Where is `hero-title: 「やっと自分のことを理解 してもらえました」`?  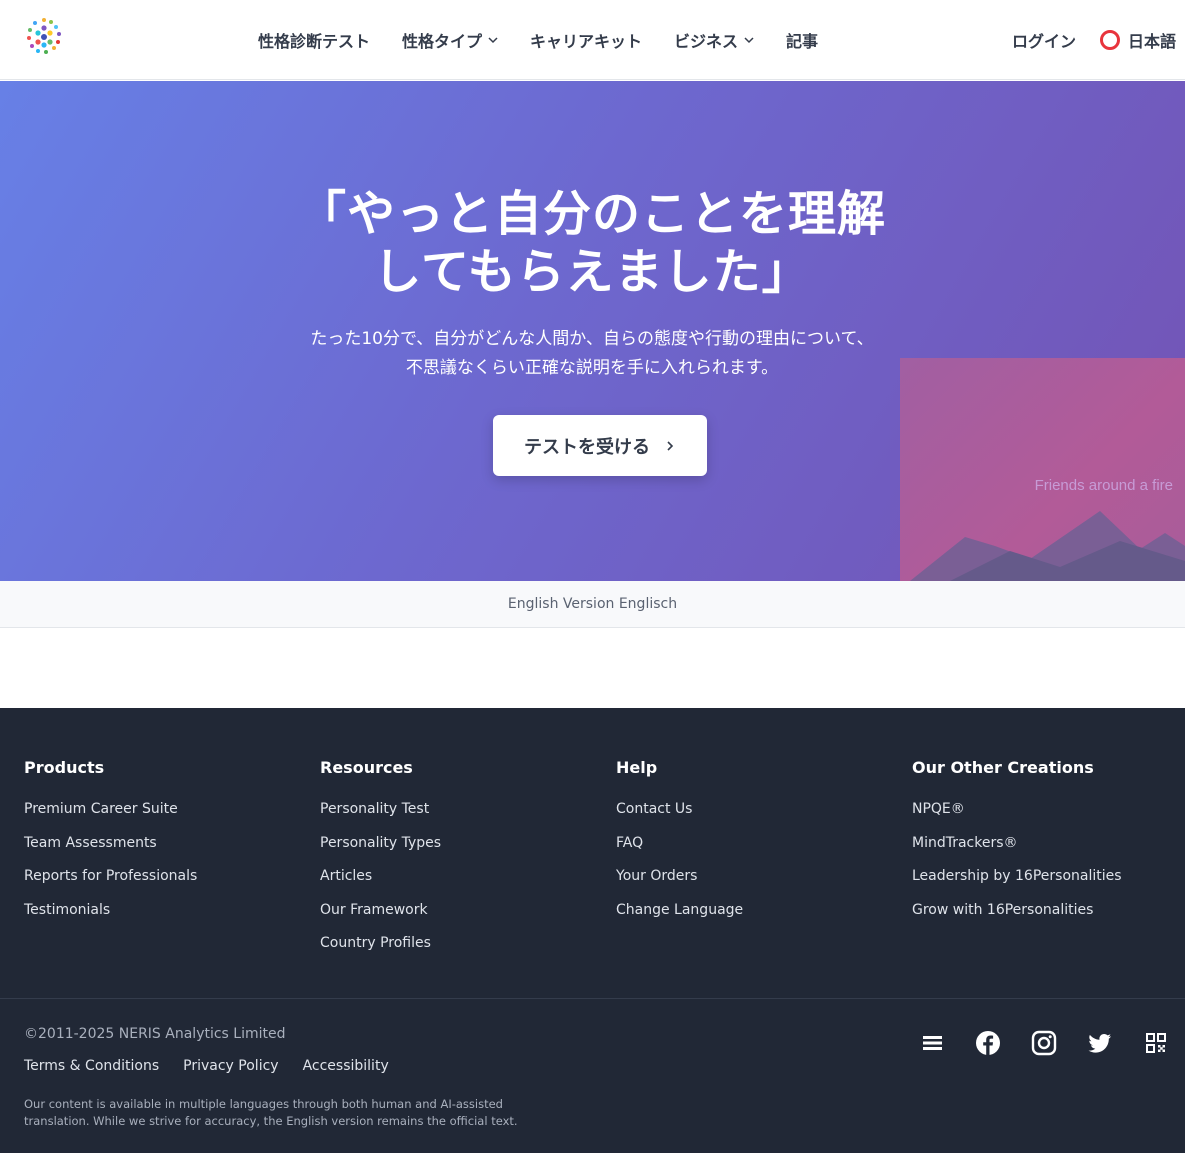
hero-title: 「やっと自分のことを理解 してもらえました」 is located at coordinates (592, 243).